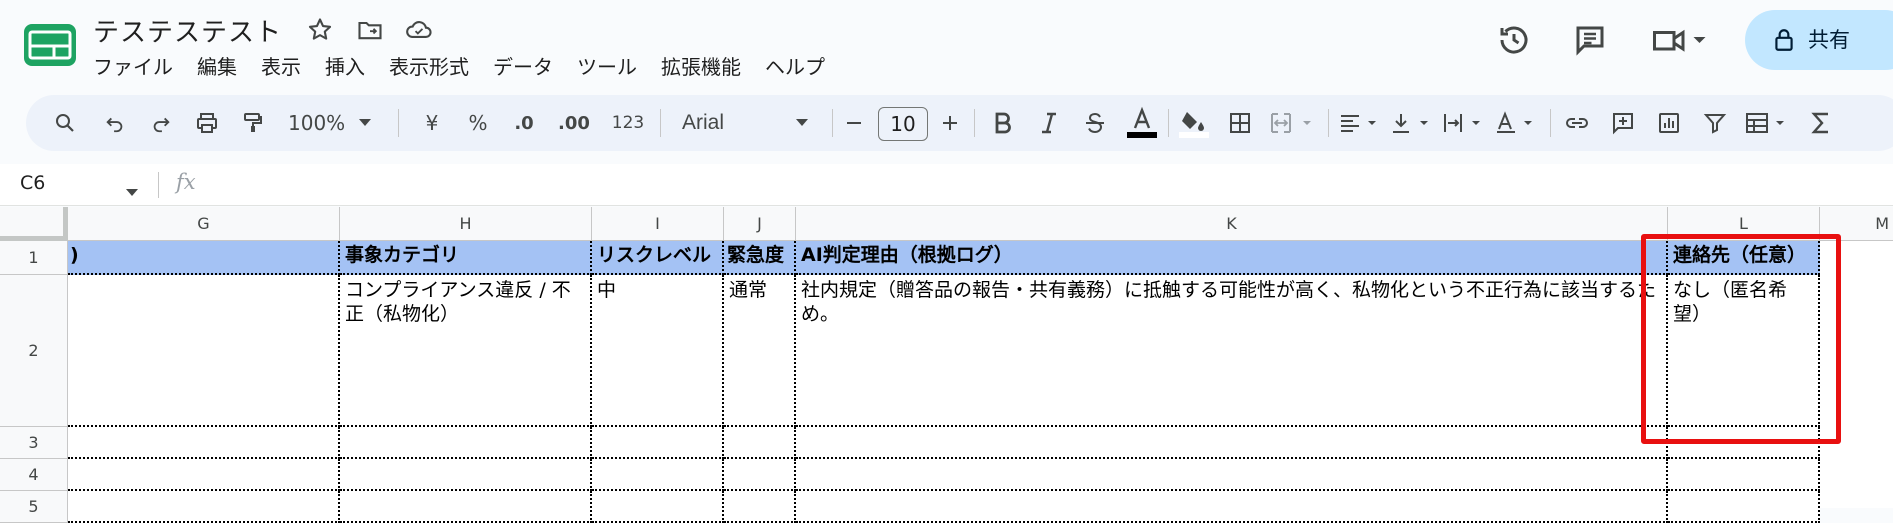 The image size is (1893, 523). Describe the element at coordinates (760, 507) in the screenshot. I see `cell-j5` at that location.